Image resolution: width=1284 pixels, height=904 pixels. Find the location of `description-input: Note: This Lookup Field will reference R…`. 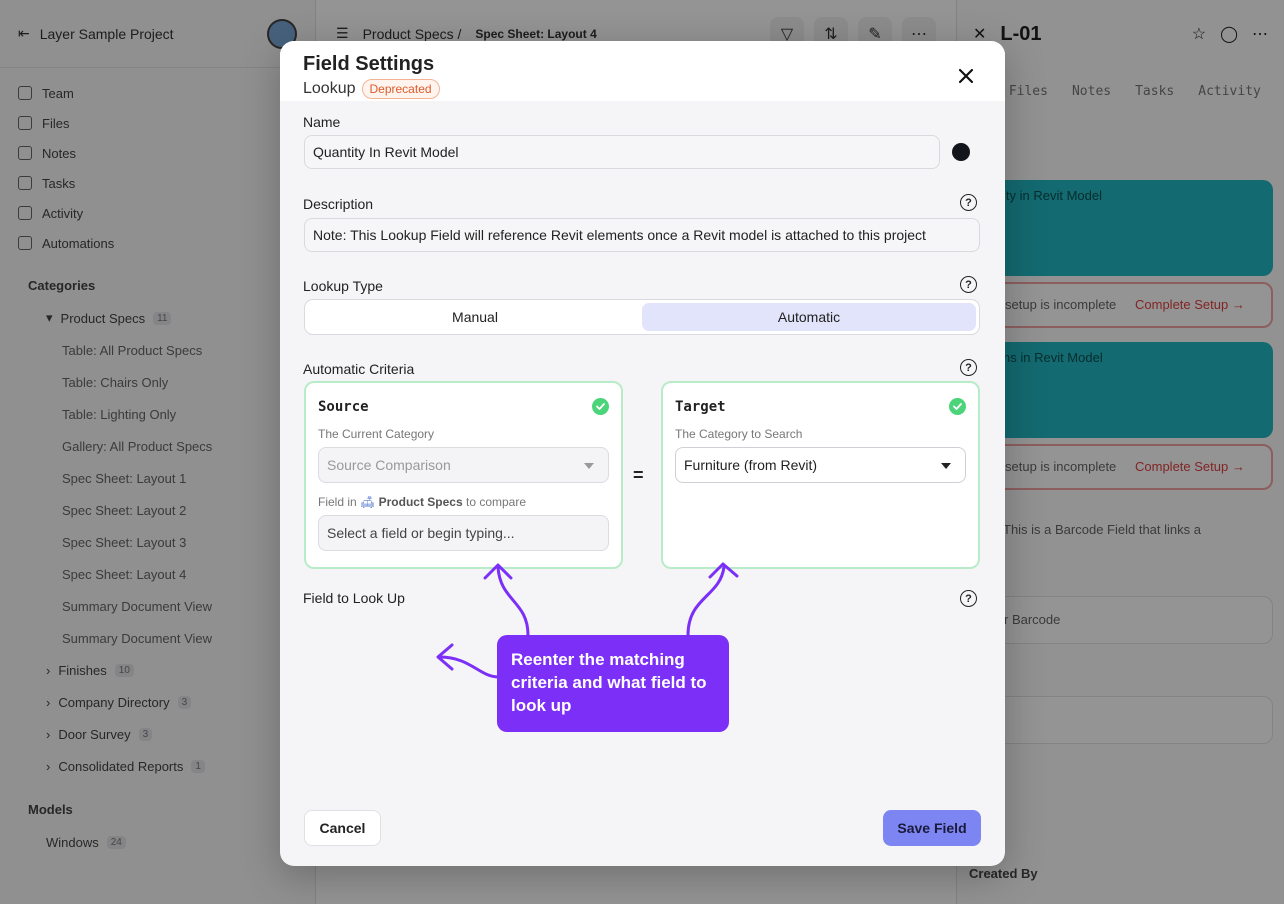

description-input: Note: This Lookup Field will reference R… is located at coordinates (642, 235).